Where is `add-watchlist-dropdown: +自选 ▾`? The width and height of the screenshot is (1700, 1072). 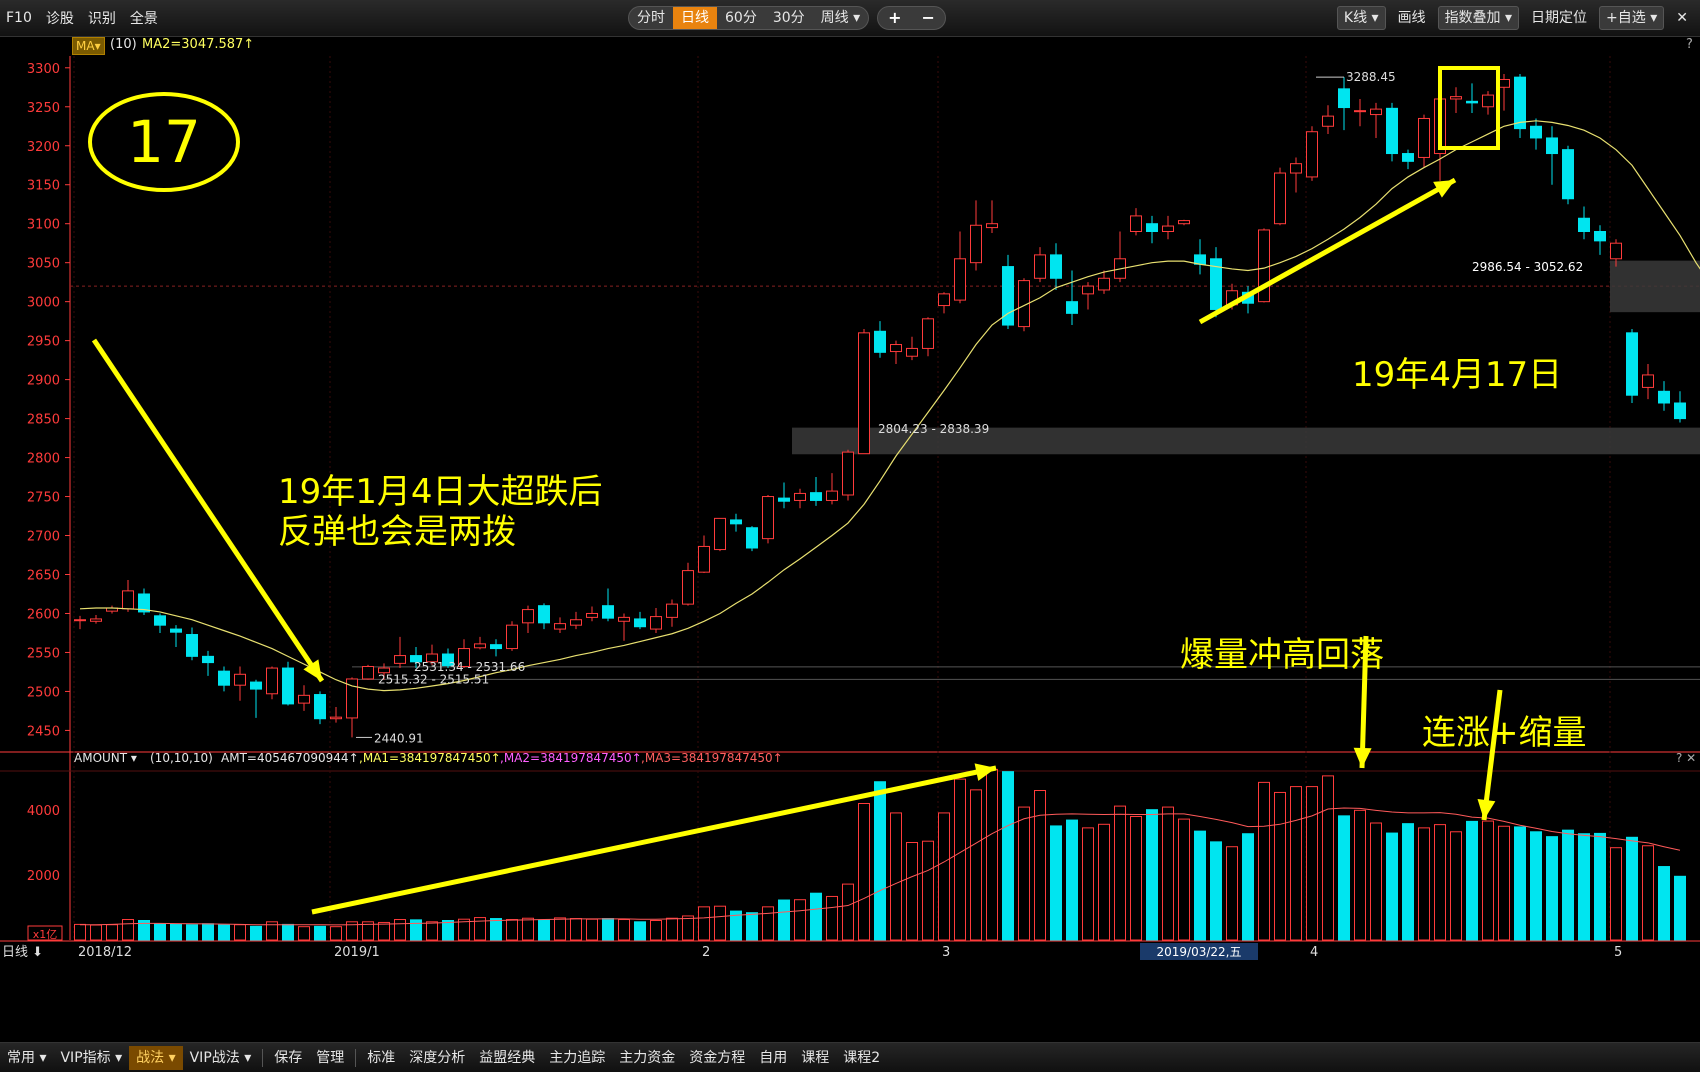 add-watchlist-dropdown: +自选 ▾ is located at coordinates (1632, 18).